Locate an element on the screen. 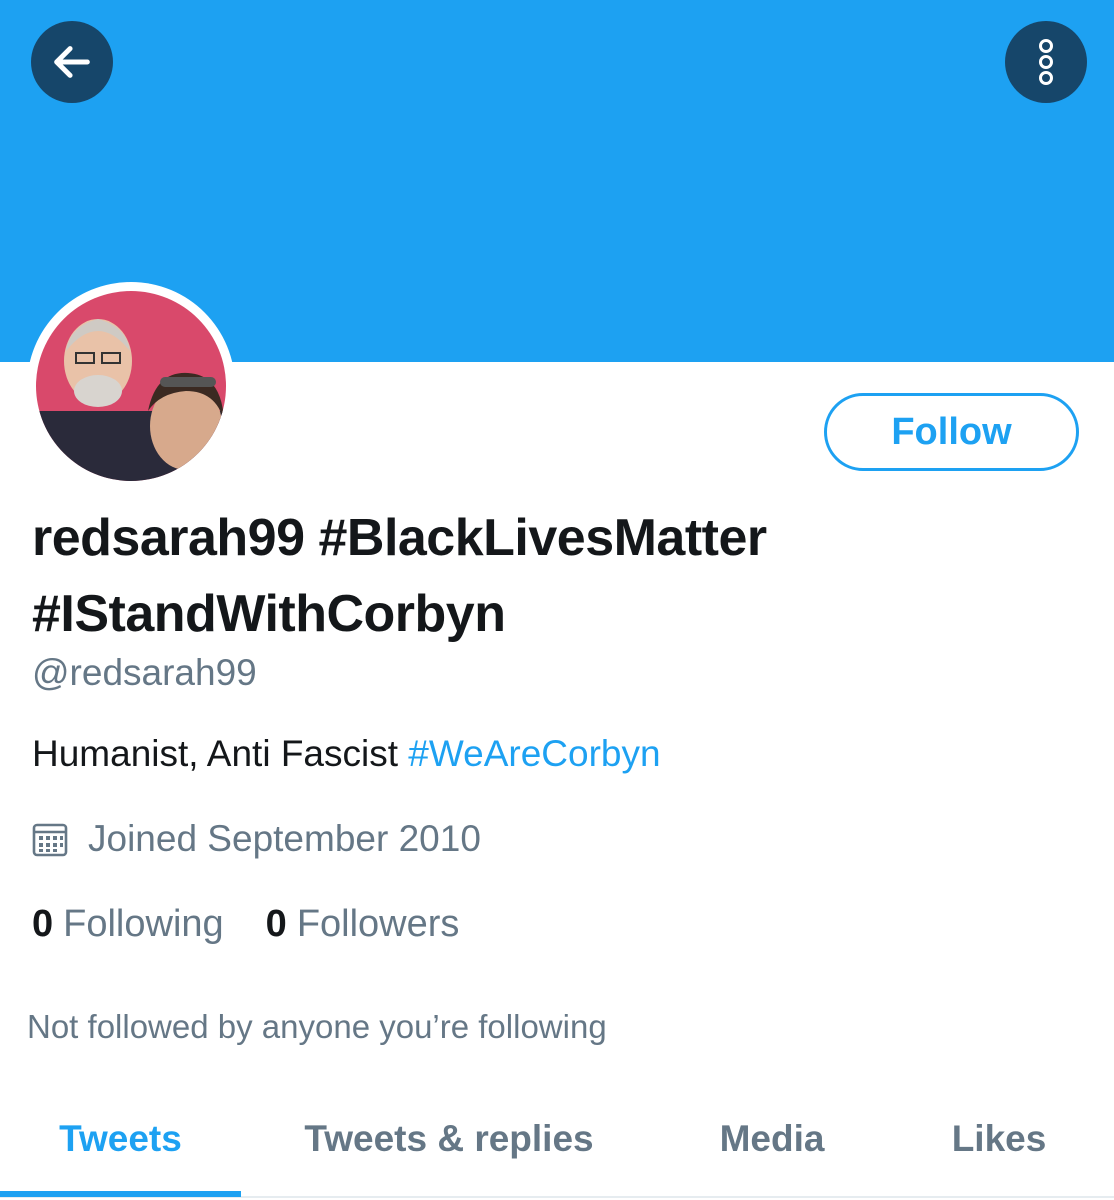  back-button is located at coordinates (72, 62).